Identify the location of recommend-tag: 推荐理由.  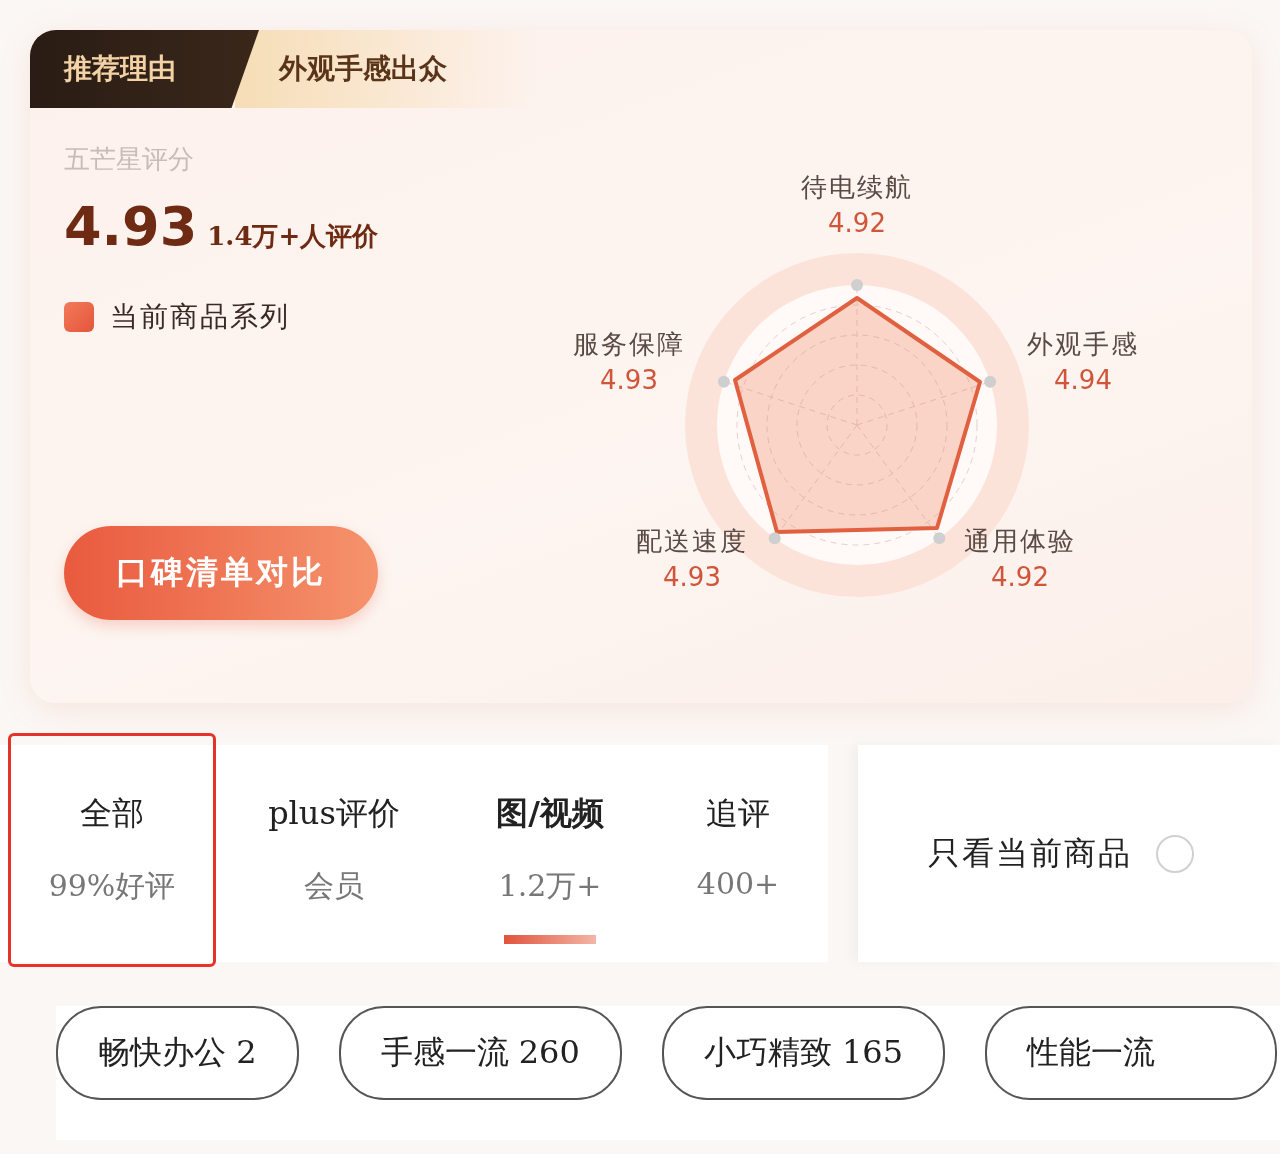
(144, 69).